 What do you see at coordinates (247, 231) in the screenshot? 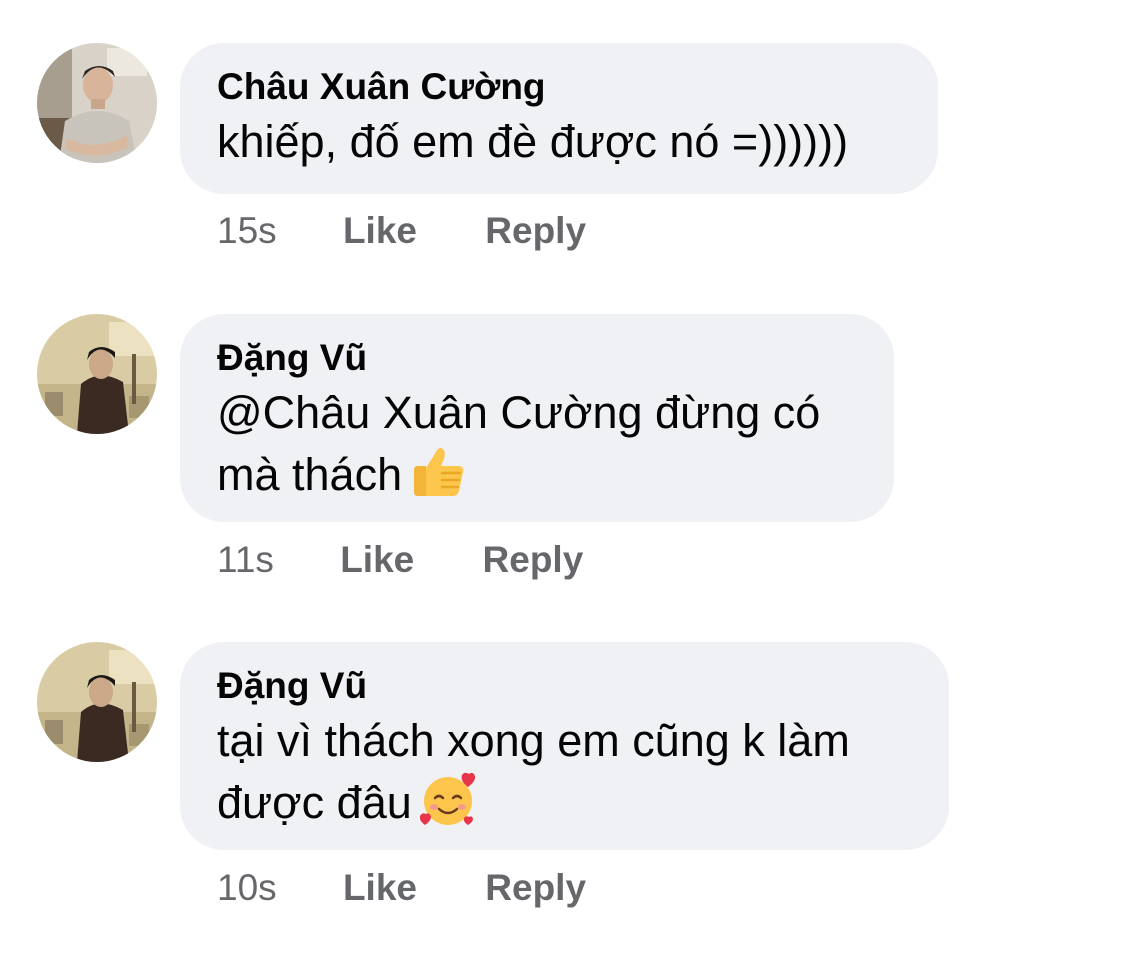
I see `comment-timestamp: 15s` at bounding box center [247, 231].